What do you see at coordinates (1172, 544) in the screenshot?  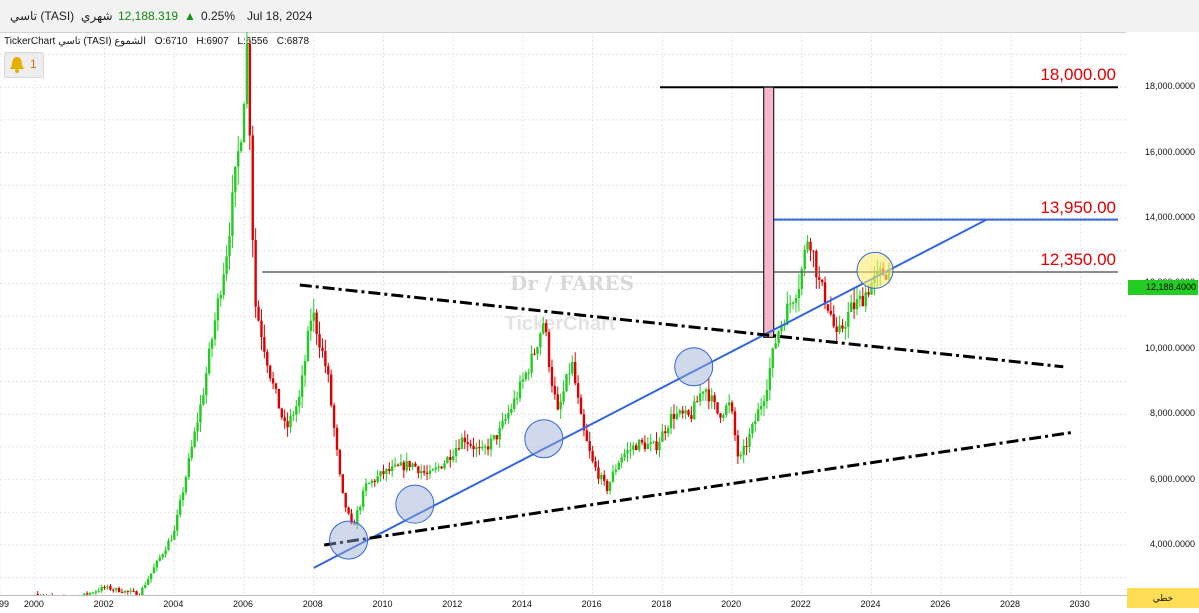 I see `y-tick-label: 4,000.0000` at bounding box center [1172, 544].